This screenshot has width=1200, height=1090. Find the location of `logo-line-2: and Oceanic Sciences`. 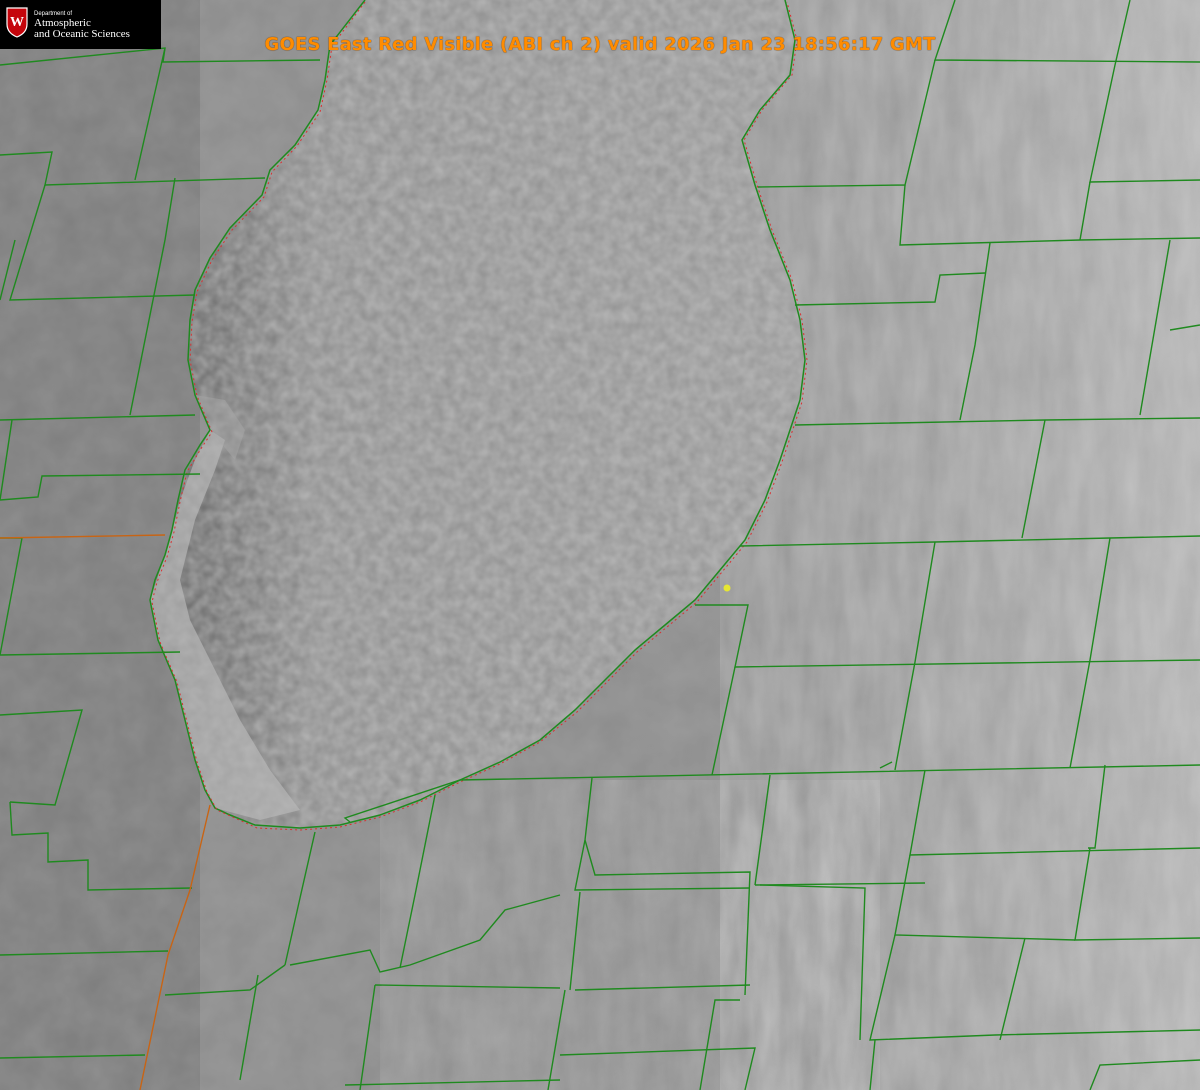

logo-line-2: and Oceanic Sciences is located at coordinates (82, 34).